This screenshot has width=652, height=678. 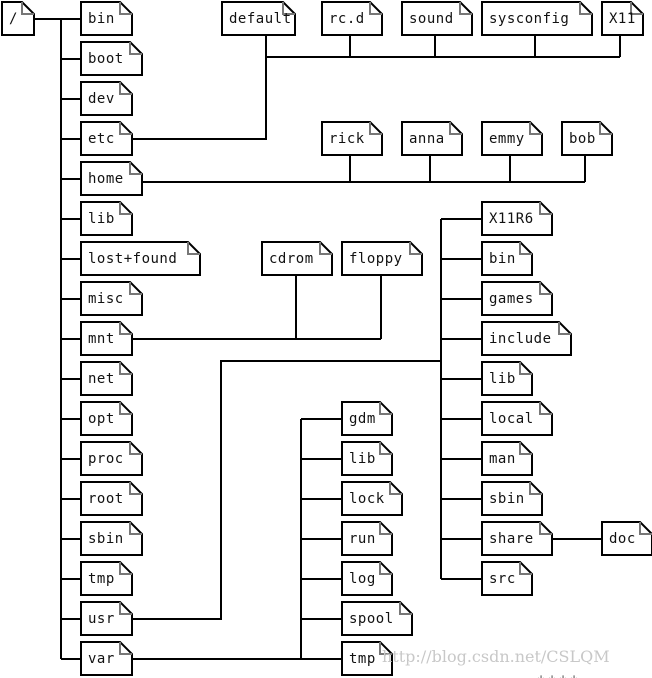 What do you see at coordinates (431, 19) in the screenshot?
I see `folder-label: sound` at bounding box center [431, 19].